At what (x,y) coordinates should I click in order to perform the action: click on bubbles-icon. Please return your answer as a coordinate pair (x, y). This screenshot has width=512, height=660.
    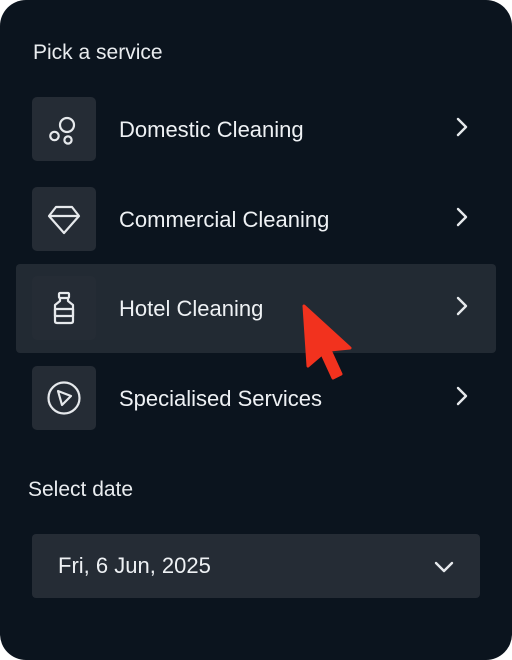
    Looking at the image, I should click on (62, 130).